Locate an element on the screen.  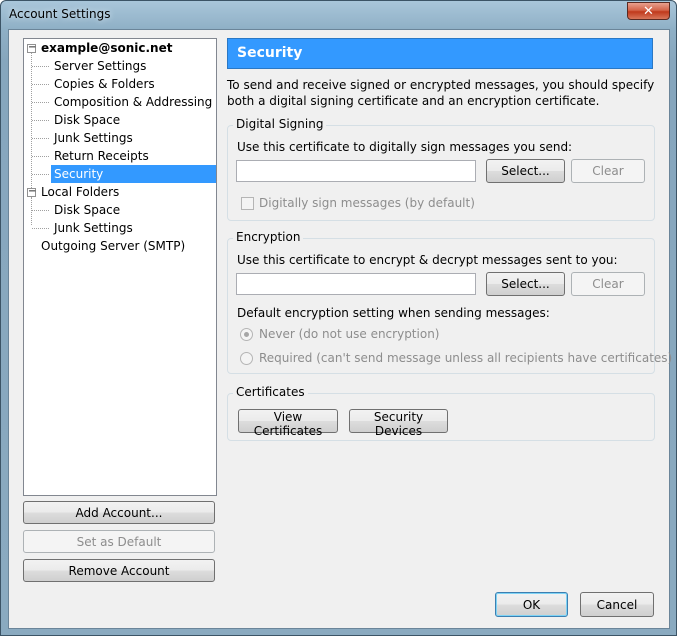
never-encrypt-label: Never (do not use encryption) is located at coordinates (349, 334).